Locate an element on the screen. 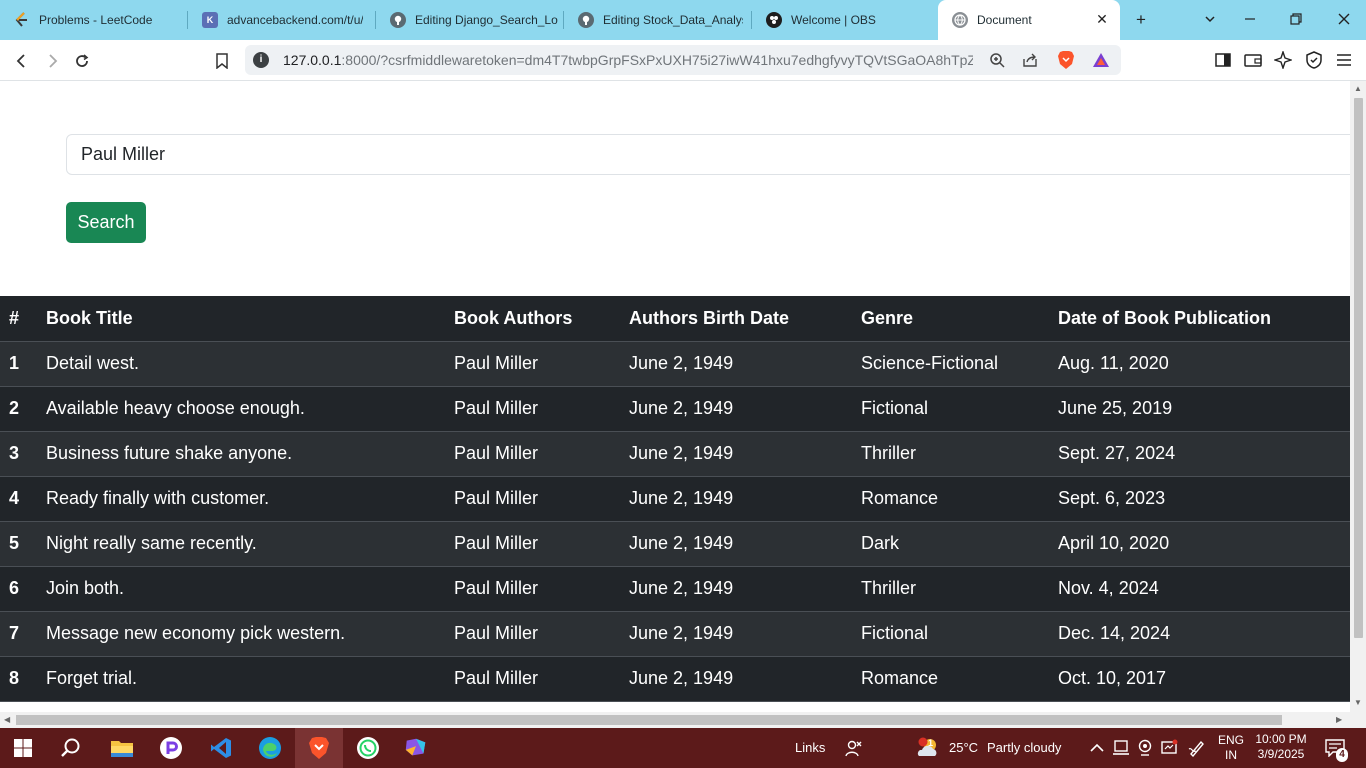  horizontal-scroll-thumb is located at coordinates (649, 720).